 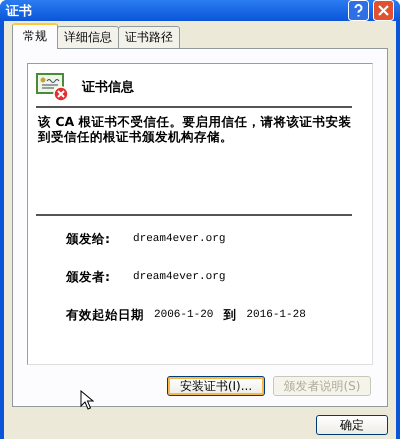 I want to click on help-icon, so click(x=358, y=10).